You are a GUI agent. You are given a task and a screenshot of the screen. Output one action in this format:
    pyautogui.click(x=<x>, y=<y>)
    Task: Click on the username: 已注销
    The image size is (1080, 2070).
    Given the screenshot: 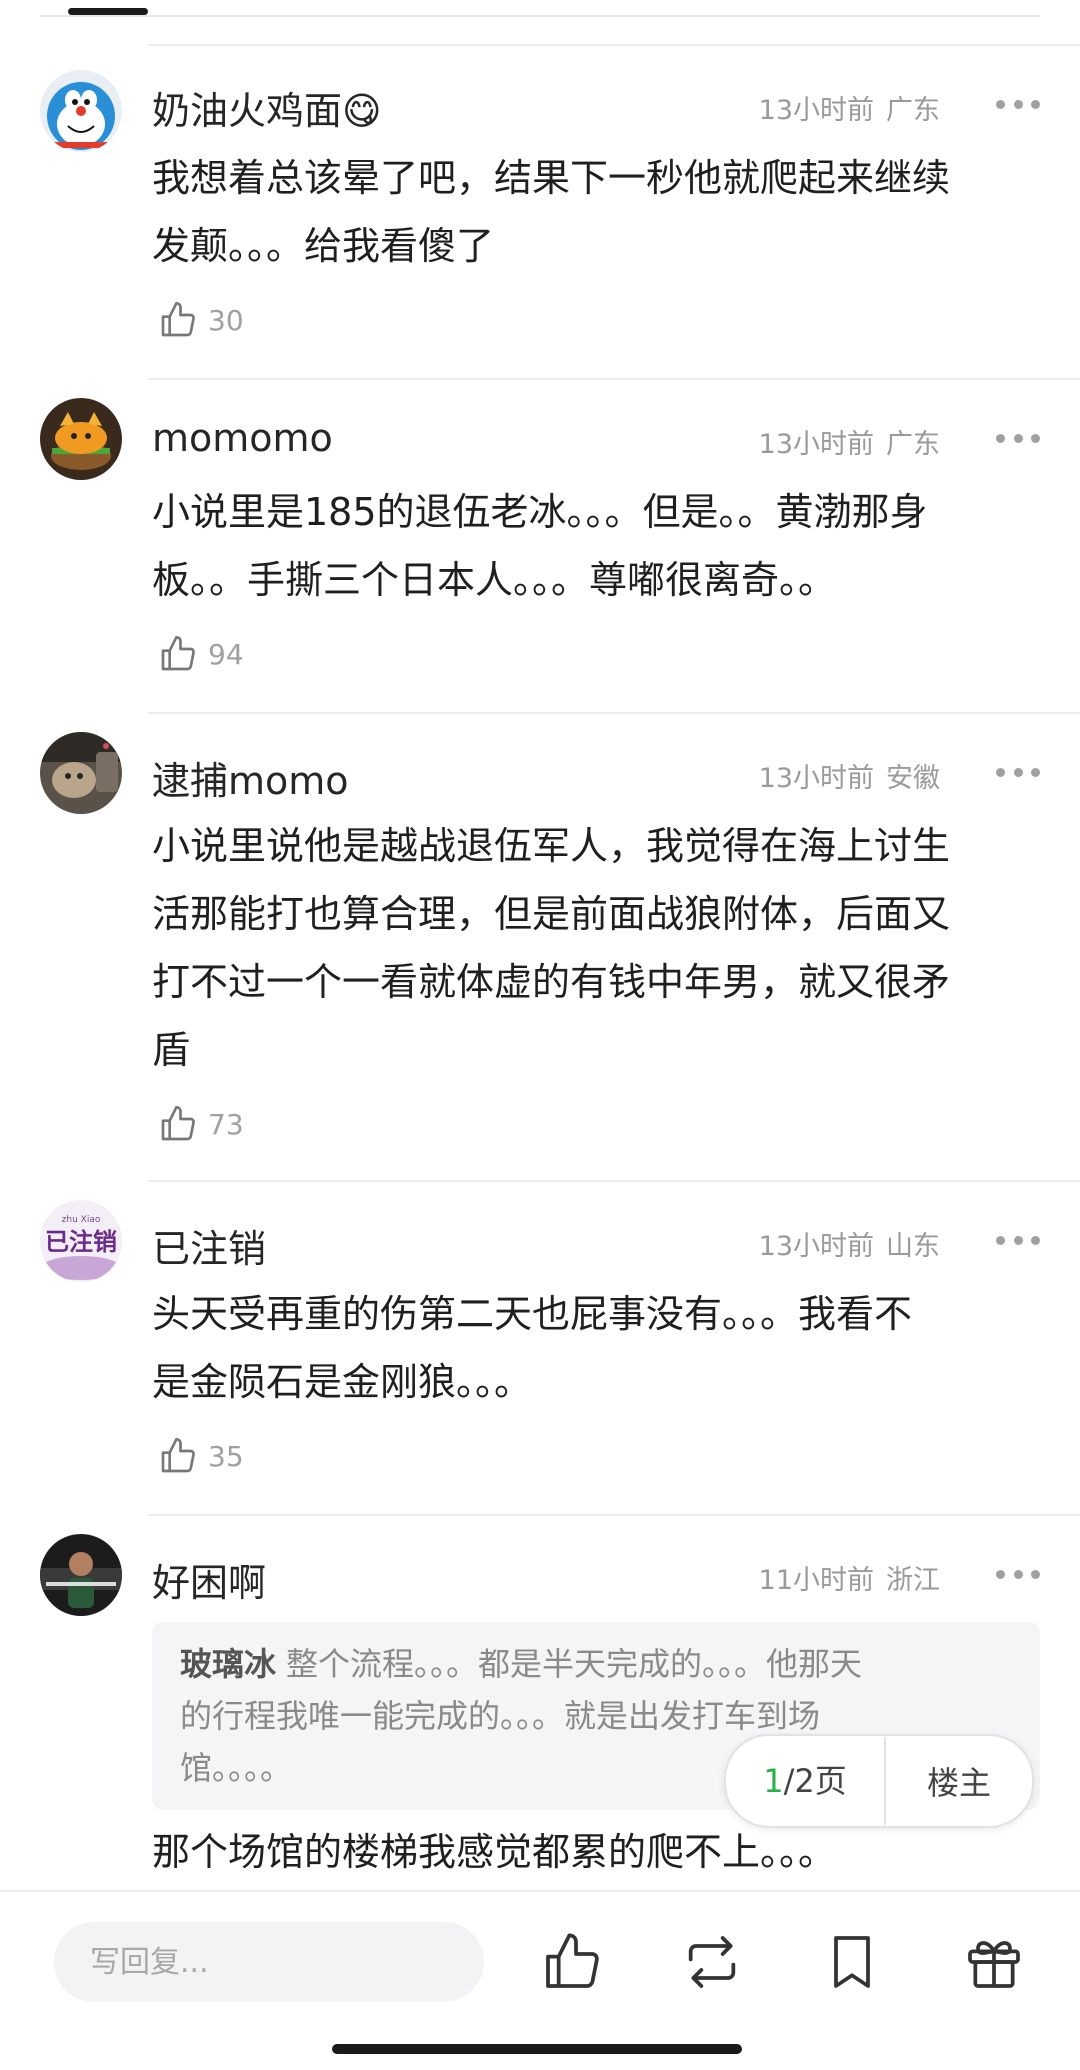 What is the action you would take?
    pyautogui.click(x=209, y=1245)
    